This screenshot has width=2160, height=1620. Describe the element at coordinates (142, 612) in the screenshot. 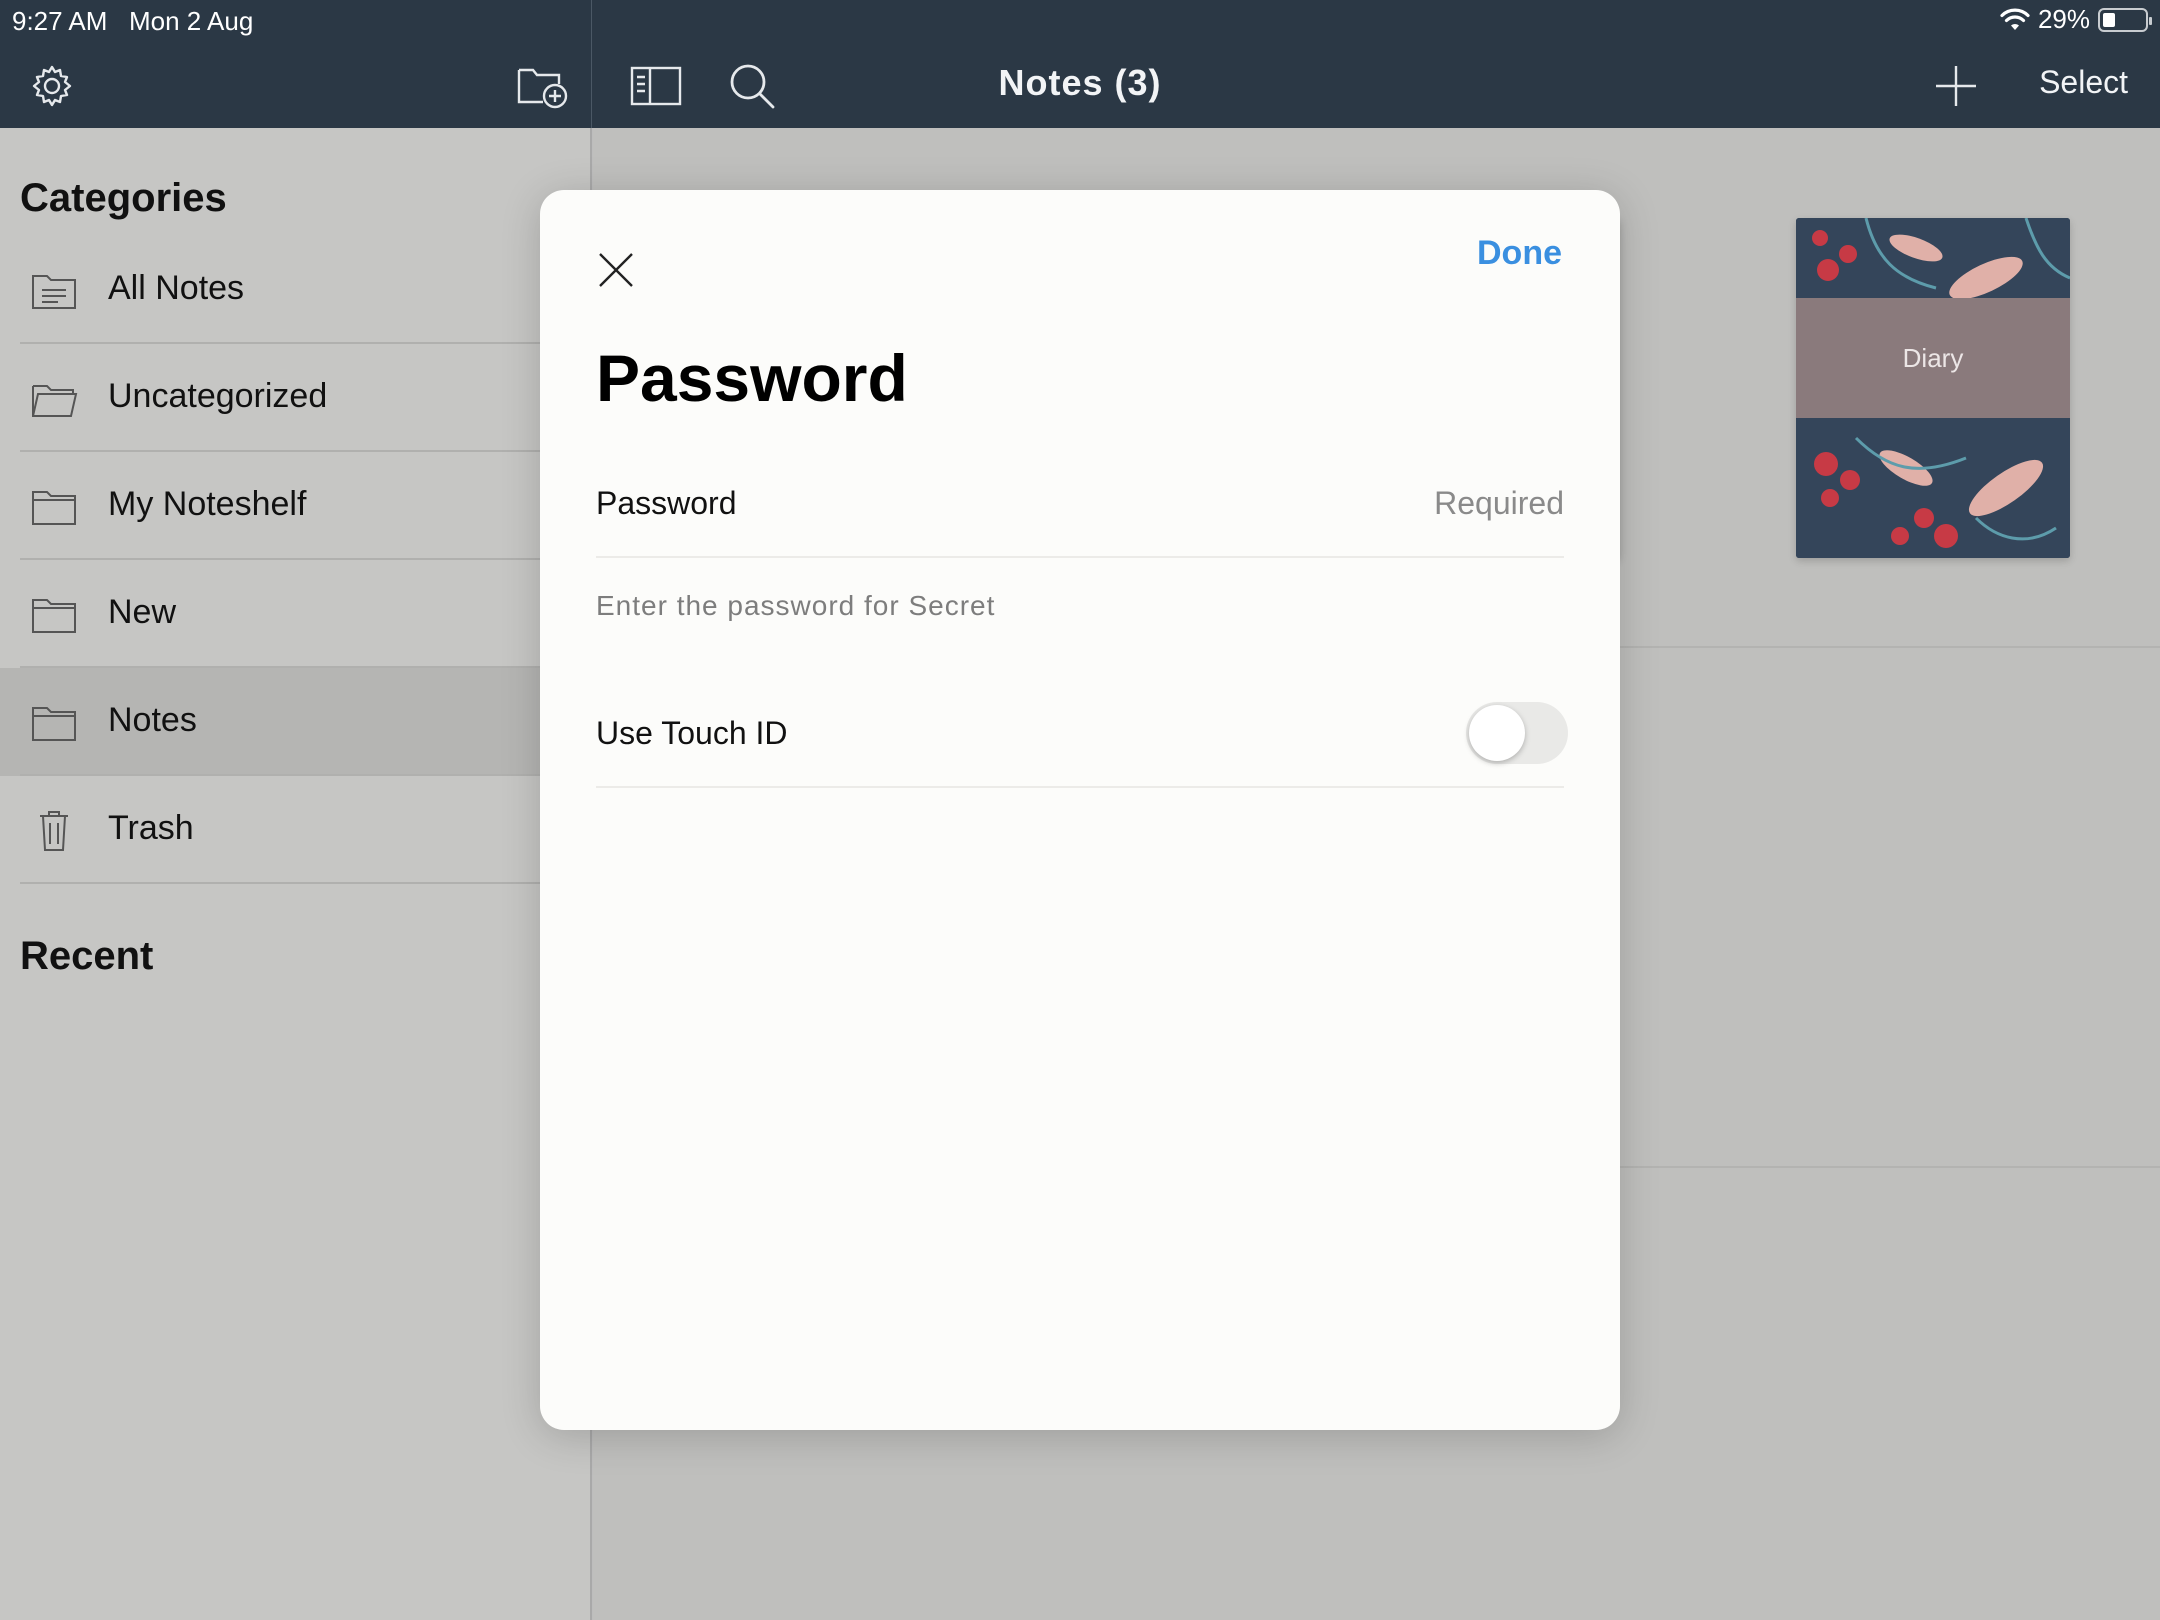

I see `sidebar-item-label: New` at that location.